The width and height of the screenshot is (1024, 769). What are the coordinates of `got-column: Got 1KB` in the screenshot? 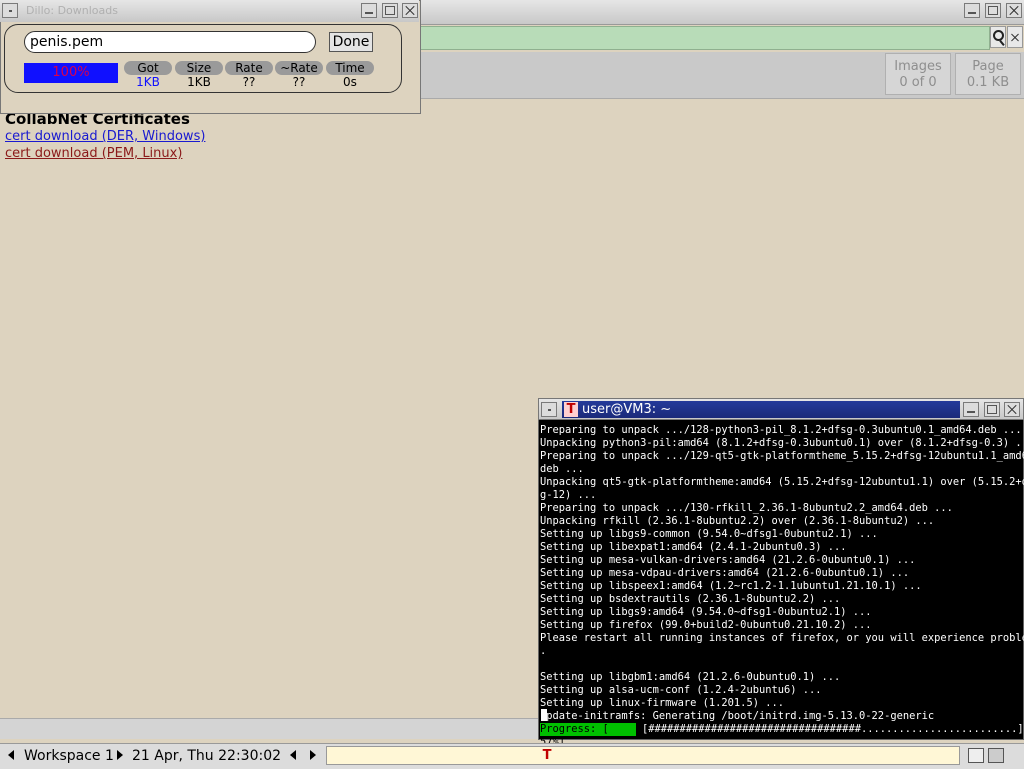 It's located at (148, 75).